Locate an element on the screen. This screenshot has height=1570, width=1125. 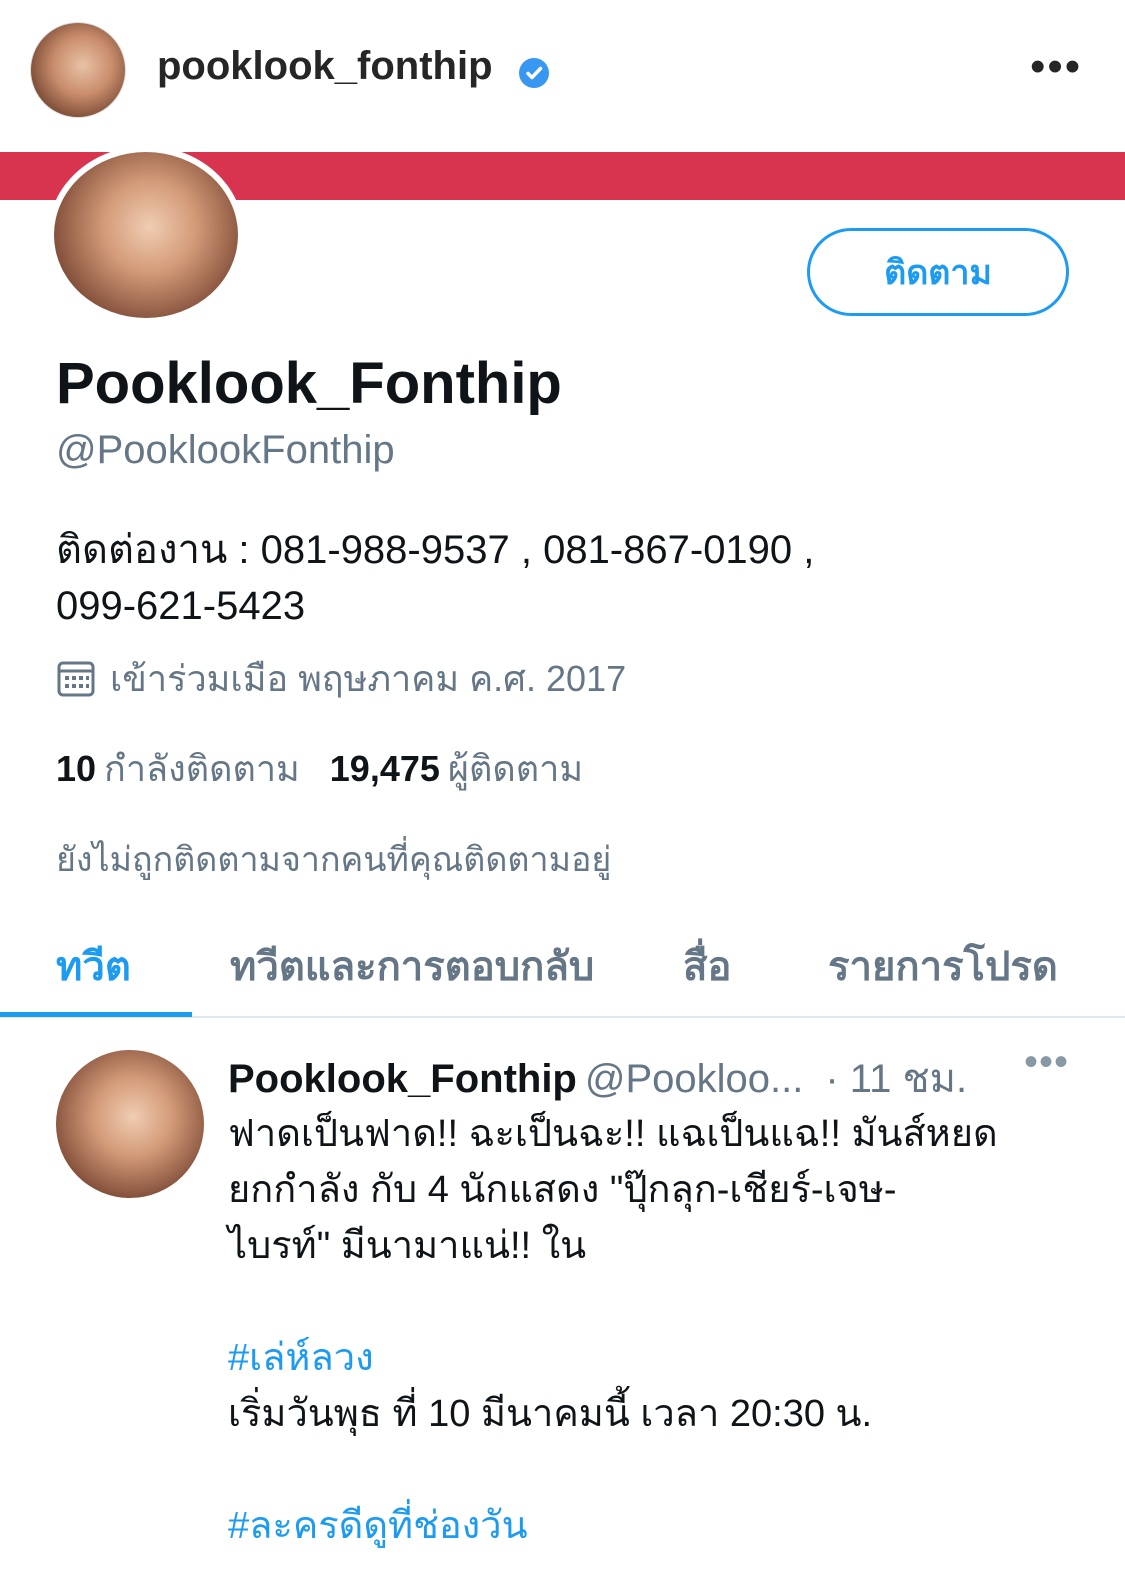
profile-avatar is located at coordinates (146, 235).